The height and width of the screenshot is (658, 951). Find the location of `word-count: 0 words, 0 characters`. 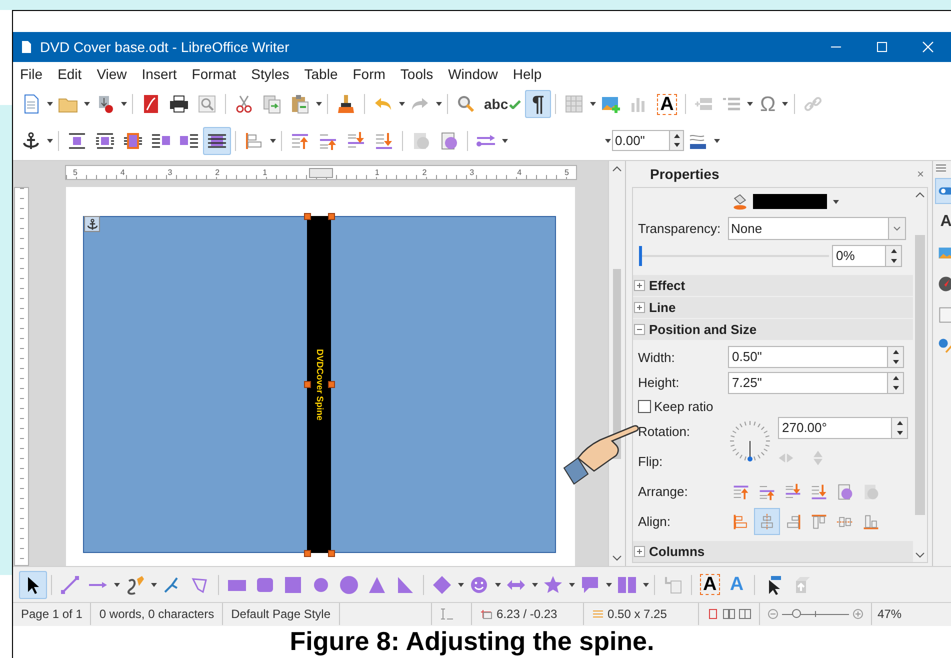

word-count: 0 words, 0 characters is located at coordinates (156, 614).